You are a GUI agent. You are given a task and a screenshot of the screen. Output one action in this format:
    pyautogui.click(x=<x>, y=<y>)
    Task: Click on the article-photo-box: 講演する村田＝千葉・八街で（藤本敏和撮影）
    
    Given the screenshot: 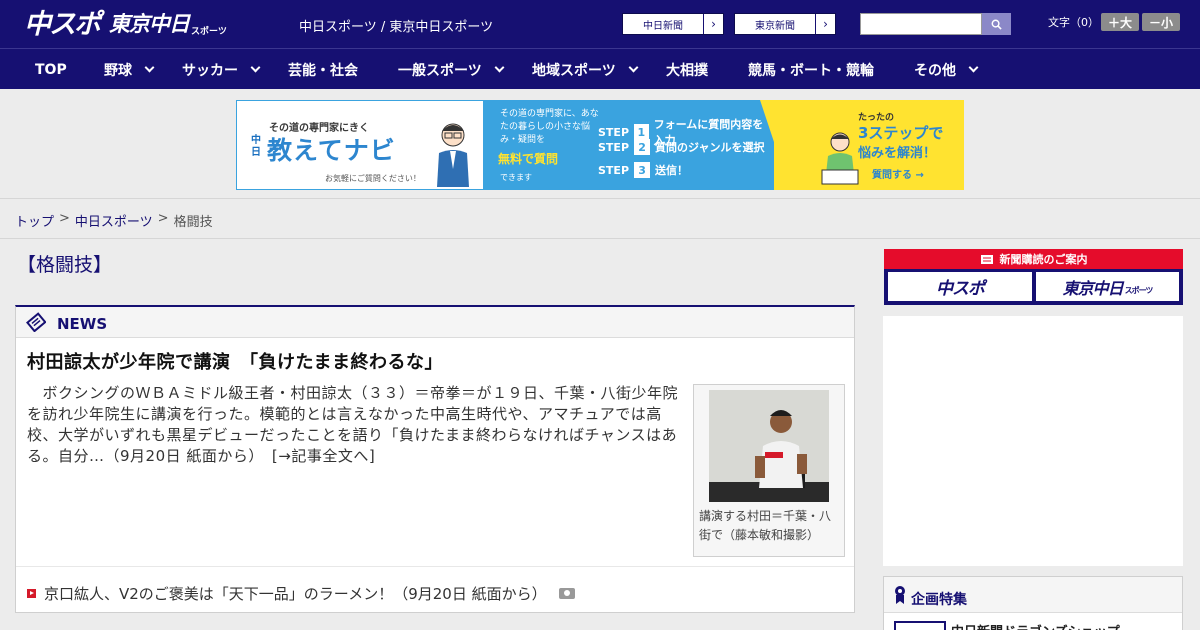 What is the action you would take?
    pyautogui.click(x=769, y=470)
    